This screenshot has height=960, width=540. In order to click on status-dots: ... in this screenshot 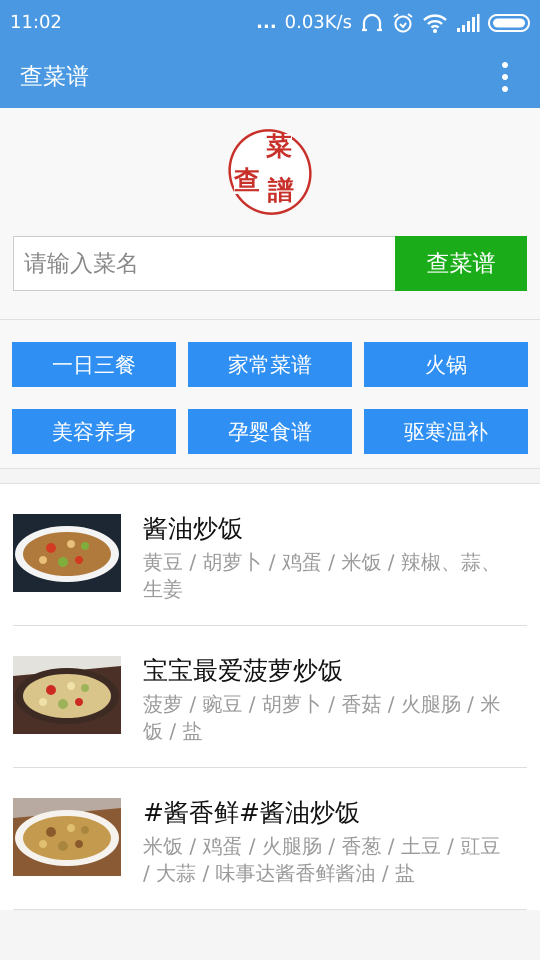, I will do `click(266, 22)`.